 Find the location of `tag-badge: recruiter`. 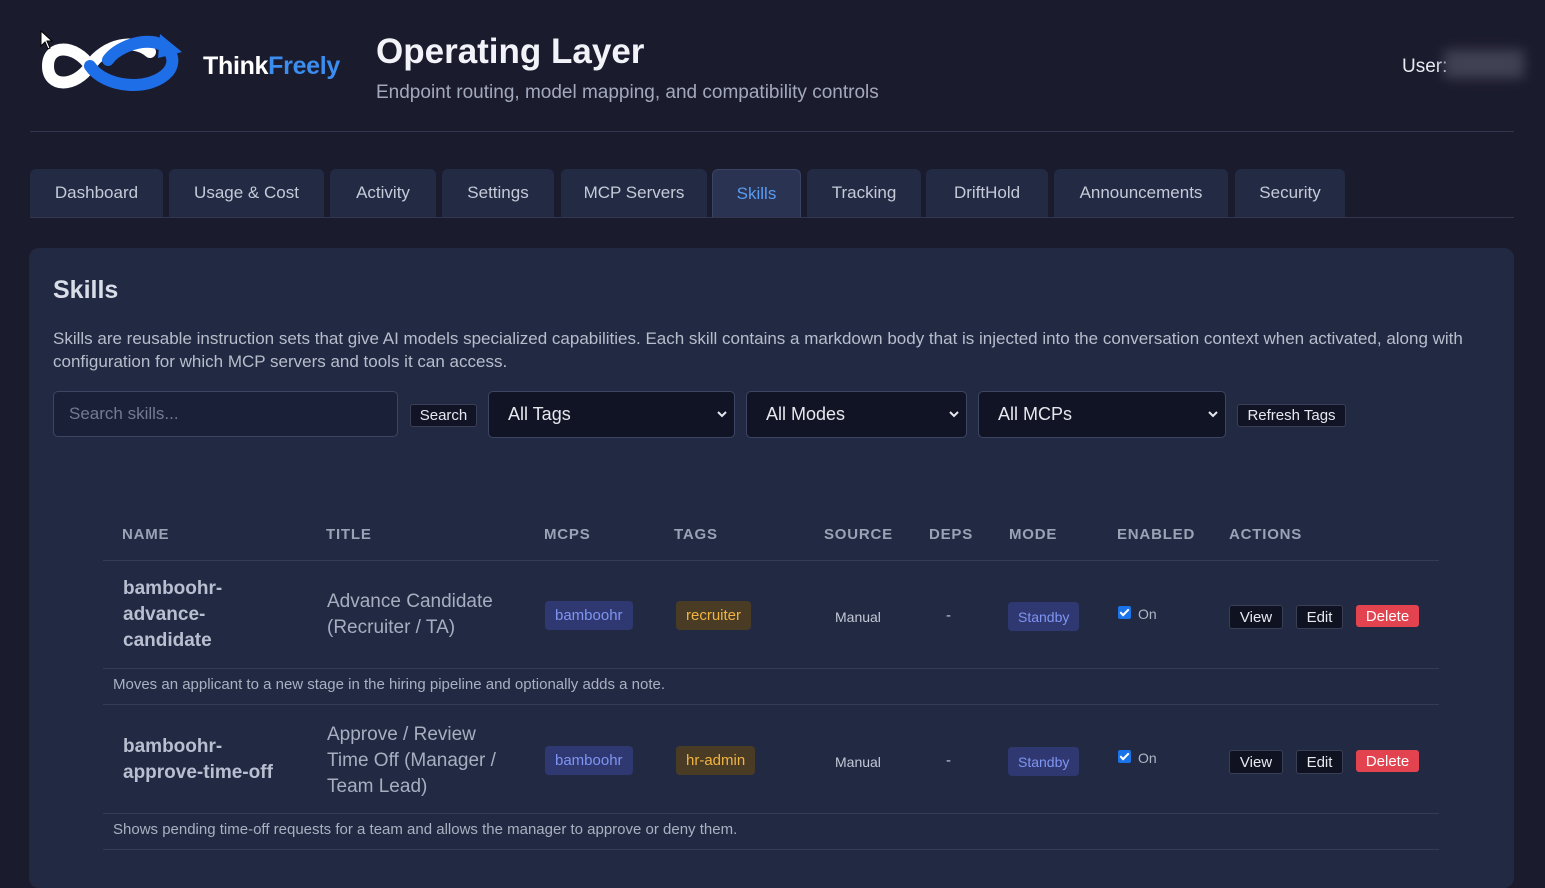

tag-badge: recruiter is located at coordinates (714, 615).